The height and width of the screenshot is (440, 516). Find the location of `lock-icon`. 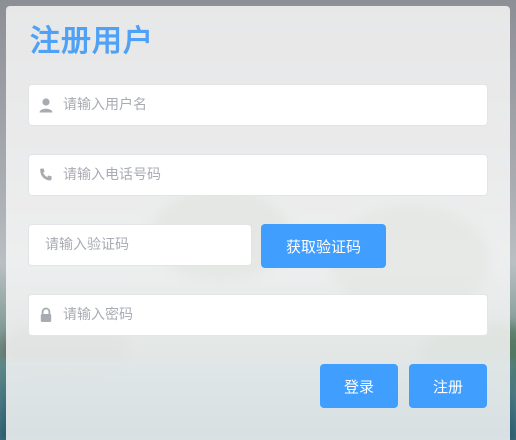

lock-icon is located at coordinates (46, 314).